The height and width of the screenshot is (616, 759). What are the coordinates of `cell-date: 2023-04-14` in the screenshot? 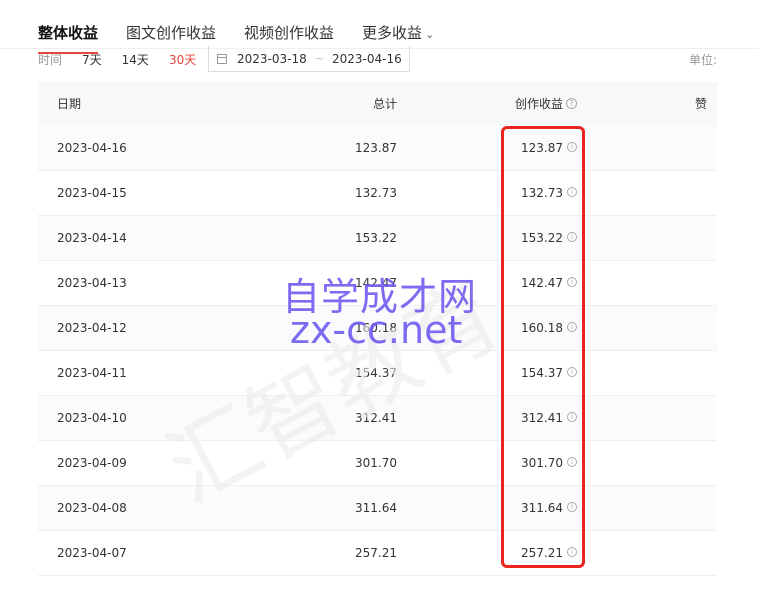 It's located at (92, 238).